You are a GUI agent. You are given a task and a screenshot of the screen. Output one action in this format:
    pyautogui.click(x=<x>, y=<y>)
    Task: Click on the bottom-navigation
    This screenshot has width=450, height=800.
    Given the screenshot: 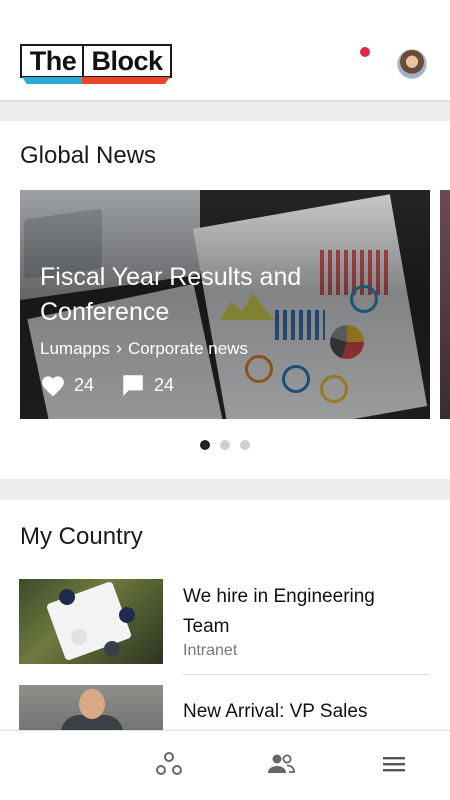 What is the action you would take?
    pyautogui.click(x=225, y=765)
    